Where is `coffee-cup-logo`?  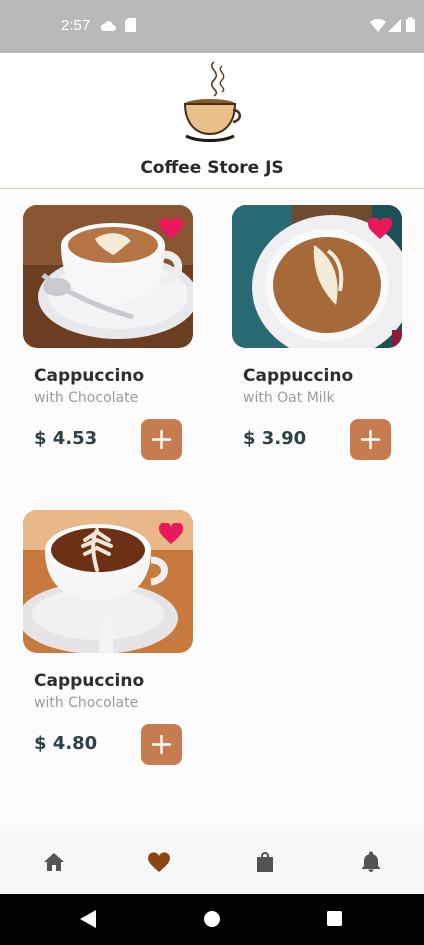
coffee-cup-logo is located at coordinates (212, 101).